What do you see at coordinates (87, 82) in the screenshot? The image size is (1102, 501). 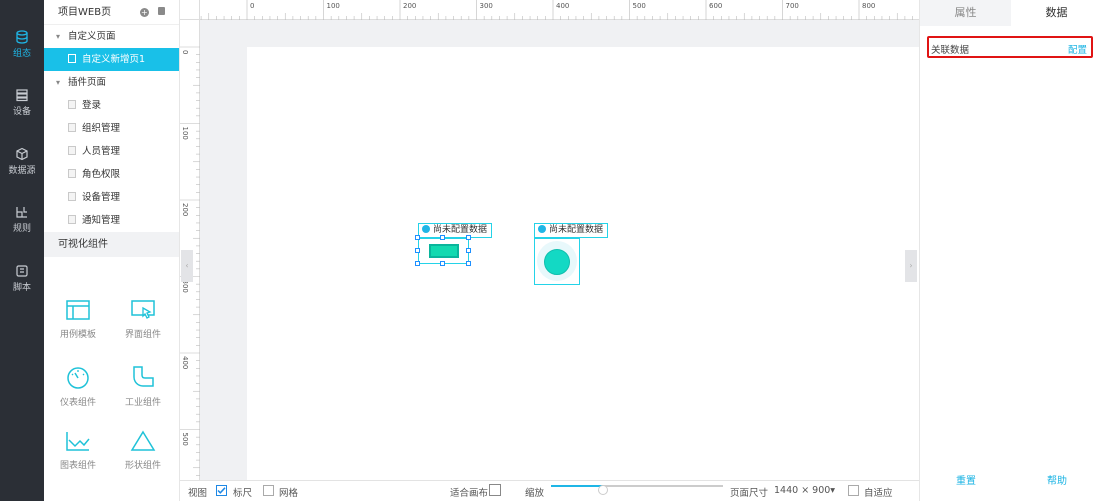 I see `tree-group-label: 插件页面` at bounding box center [87, 82].